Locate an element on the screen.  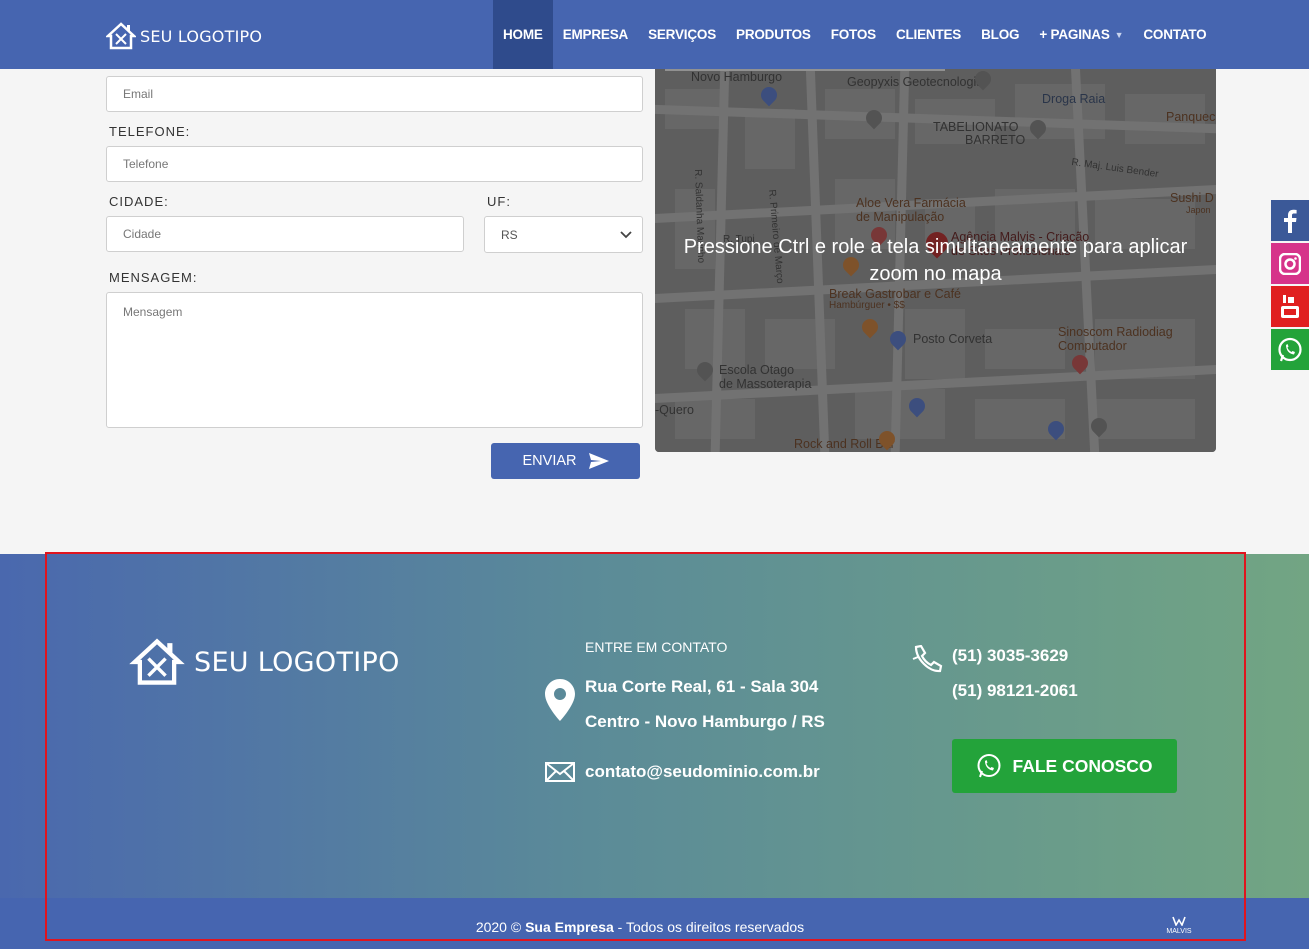
instagram-button is located at coordinates (1290, 263).